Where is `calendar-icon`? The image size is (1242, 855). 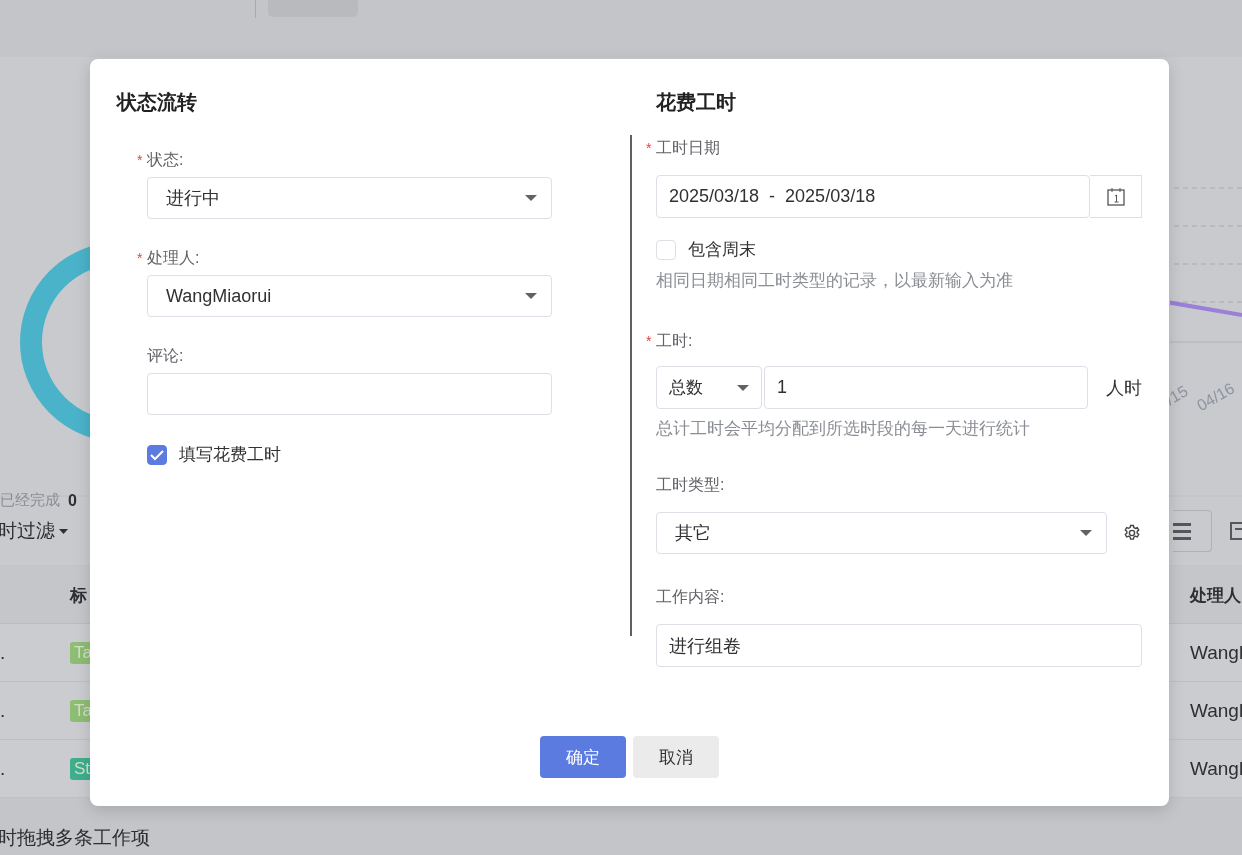 calendar-icon is located at coordinates (1115, 196).